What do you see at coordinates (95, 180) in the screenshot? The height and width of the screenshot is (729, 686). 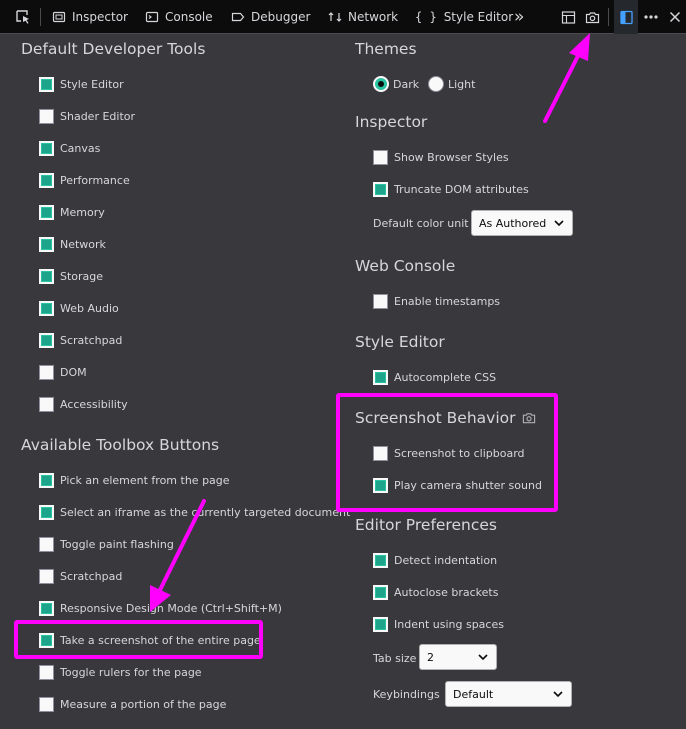 I see `option-label: Performance` at bounding box center [95, 180].